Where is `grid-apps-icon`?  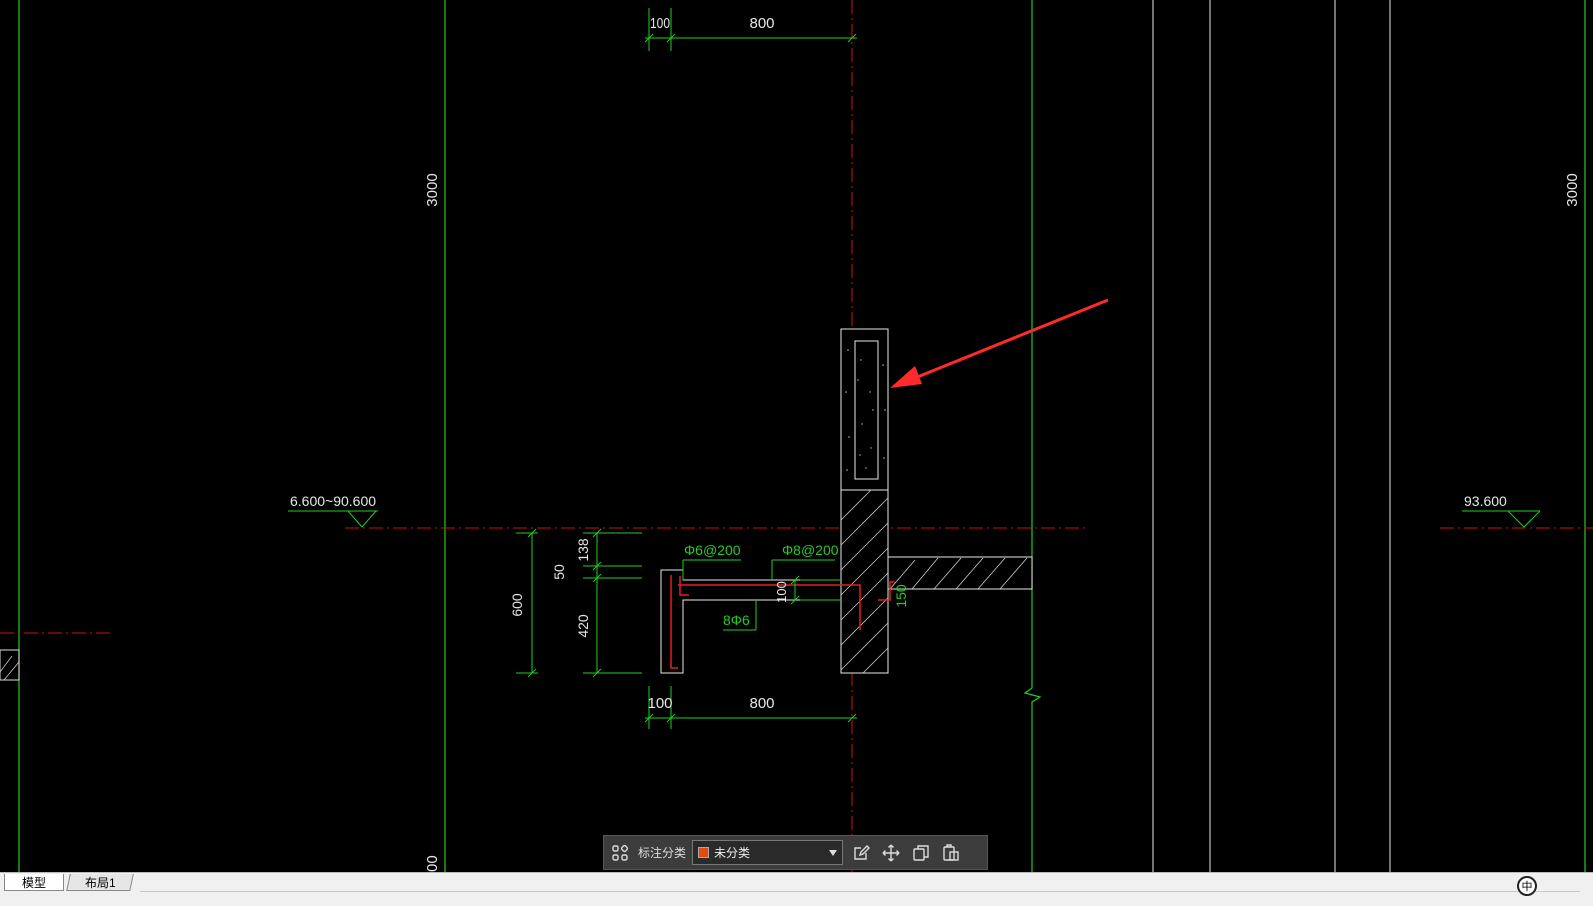 grid-apps-icon is located at coordinates (620, 853).